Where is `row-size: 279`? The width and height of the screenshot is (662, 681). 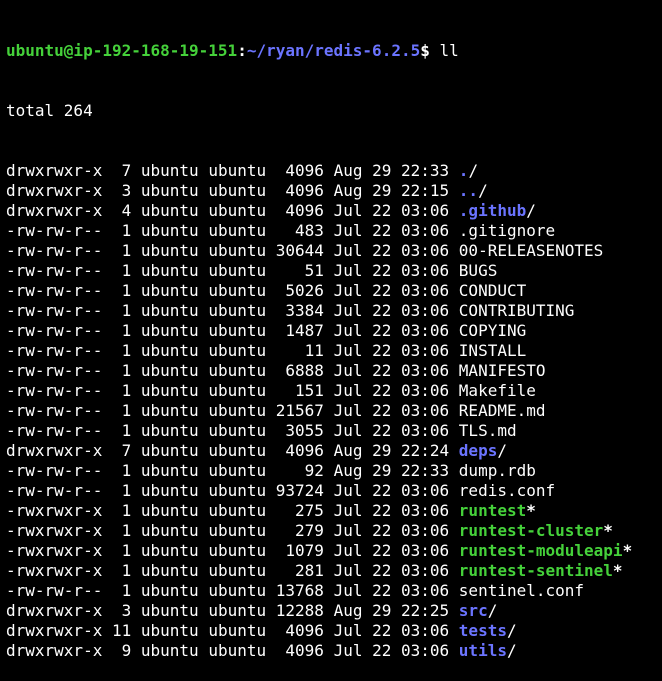 row-size: 279 is located at coordinates (299, 530).